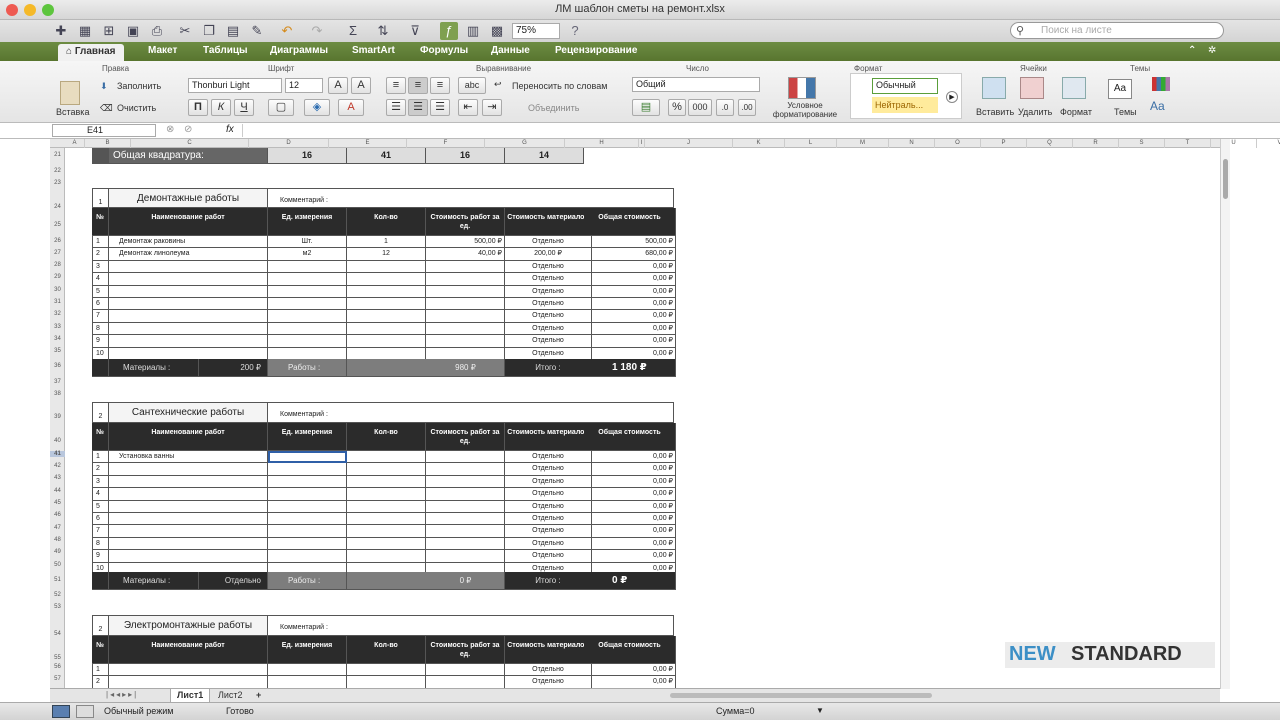  I want to click on row21-marker, so click(100, 156).